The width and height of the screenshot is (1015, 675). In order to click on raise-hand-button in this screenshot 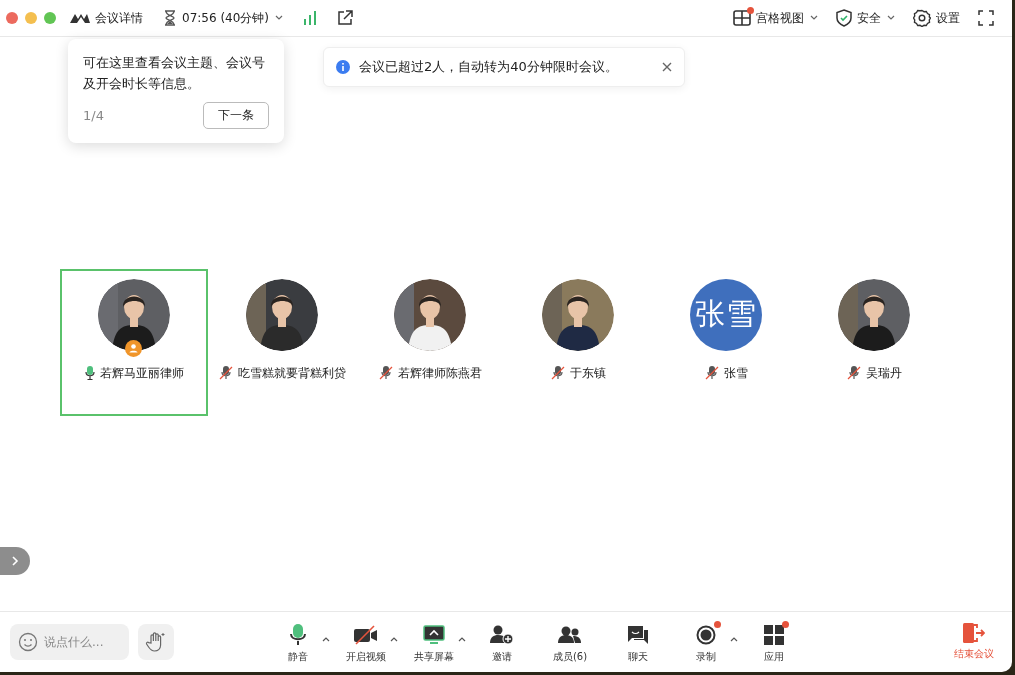, I will do `click(156, 642)`.